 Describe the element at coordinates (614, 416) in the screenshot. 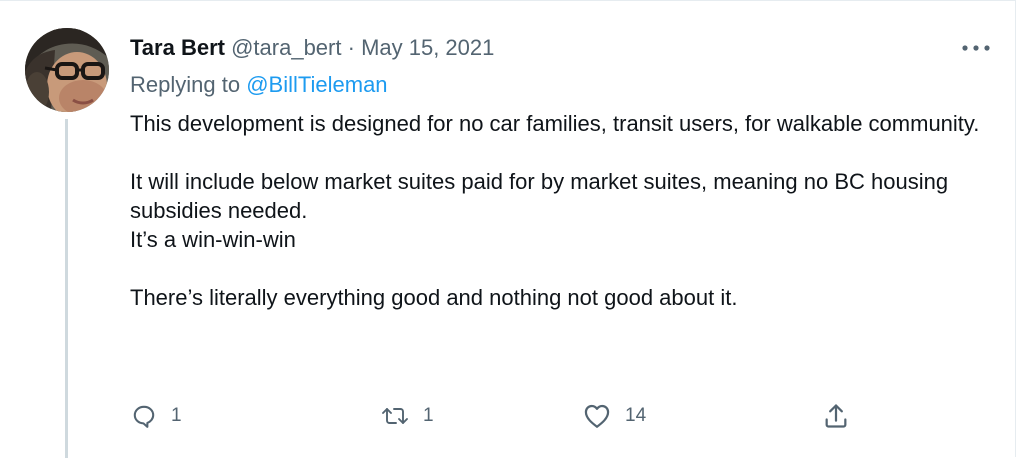

I see `like-button: 14` at that location.